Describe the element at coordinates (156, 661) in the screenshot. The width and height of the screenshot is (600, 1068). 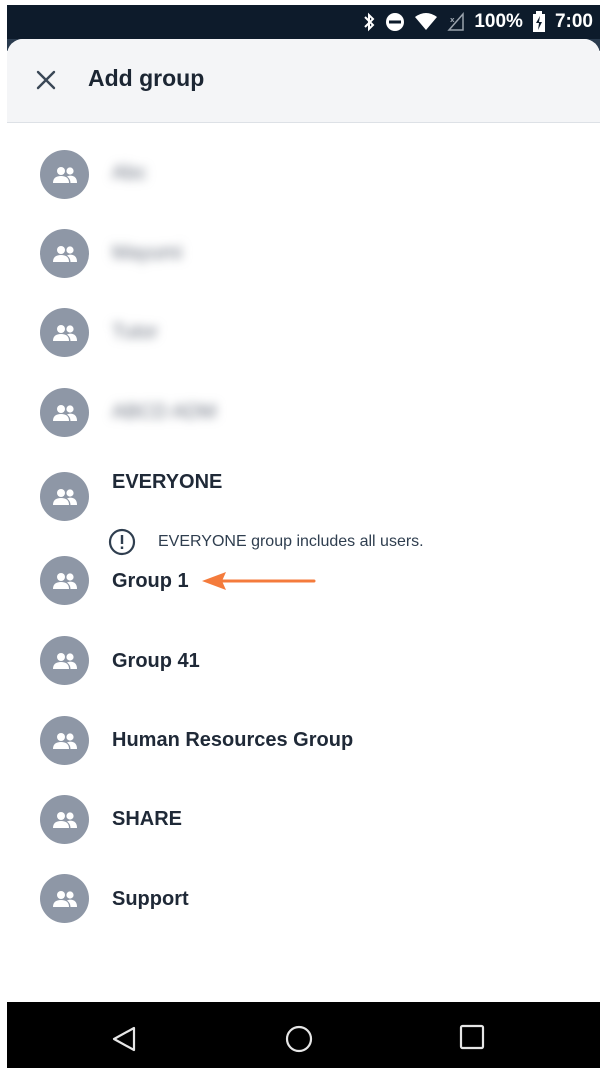
I see `group-label: Group 41` at that location.